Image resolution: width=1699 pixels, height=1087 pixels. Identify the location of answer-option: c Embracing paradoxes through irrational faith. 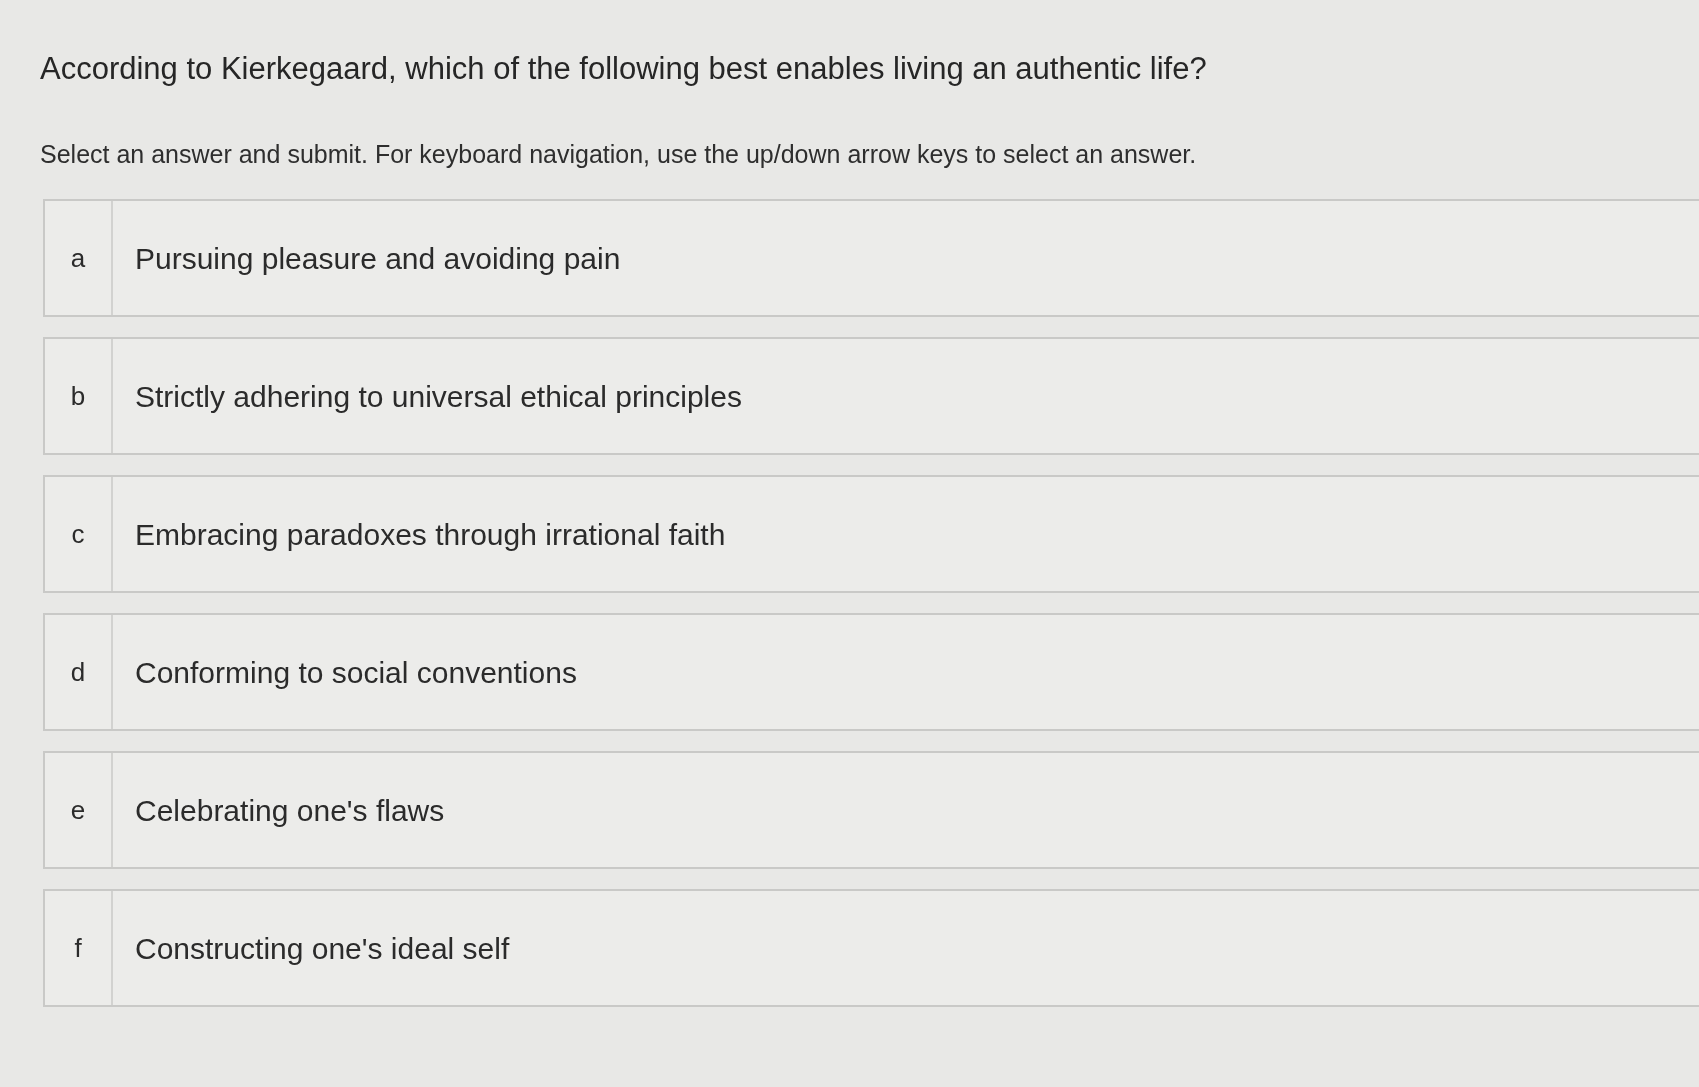
(871, 534).